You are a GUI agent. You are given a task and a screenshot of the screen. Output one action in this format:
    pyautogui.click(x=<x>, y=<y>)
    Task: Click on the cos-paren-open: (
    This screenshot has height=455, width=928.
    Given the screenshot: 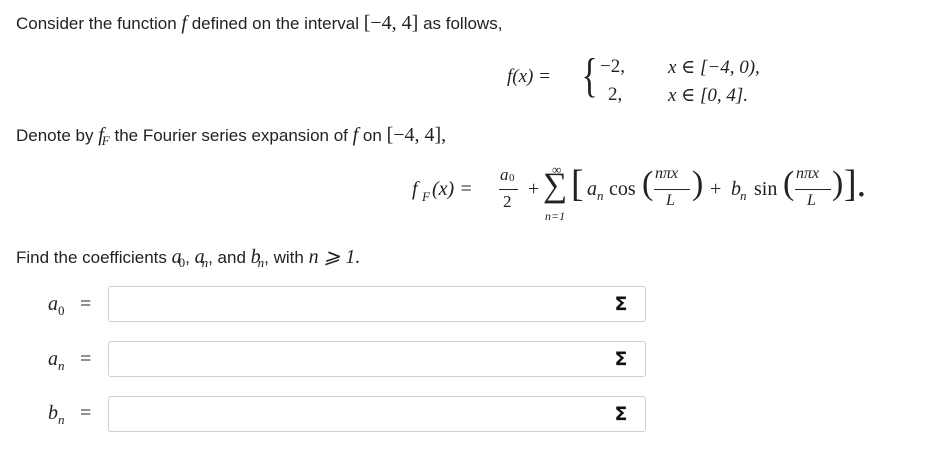 What is the action you would take?
    pyautogui.click(x=648, y=183)
    